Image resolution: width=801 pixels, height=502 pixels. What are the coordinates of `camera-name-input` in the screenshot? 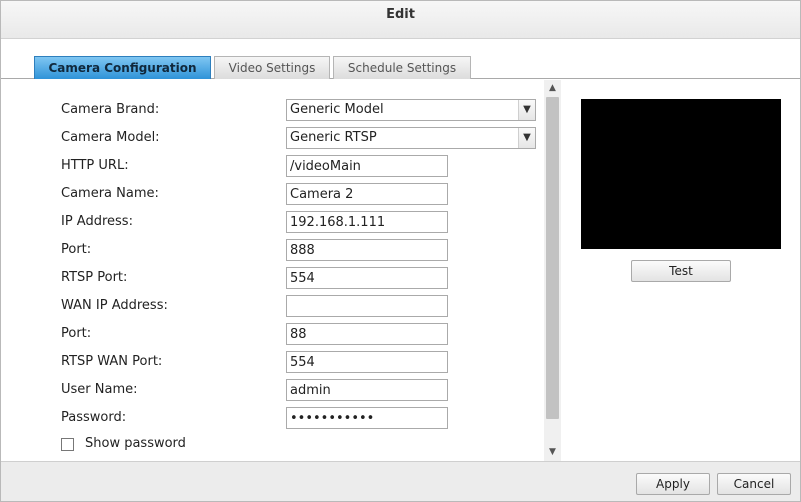 It's located at (367, 194).